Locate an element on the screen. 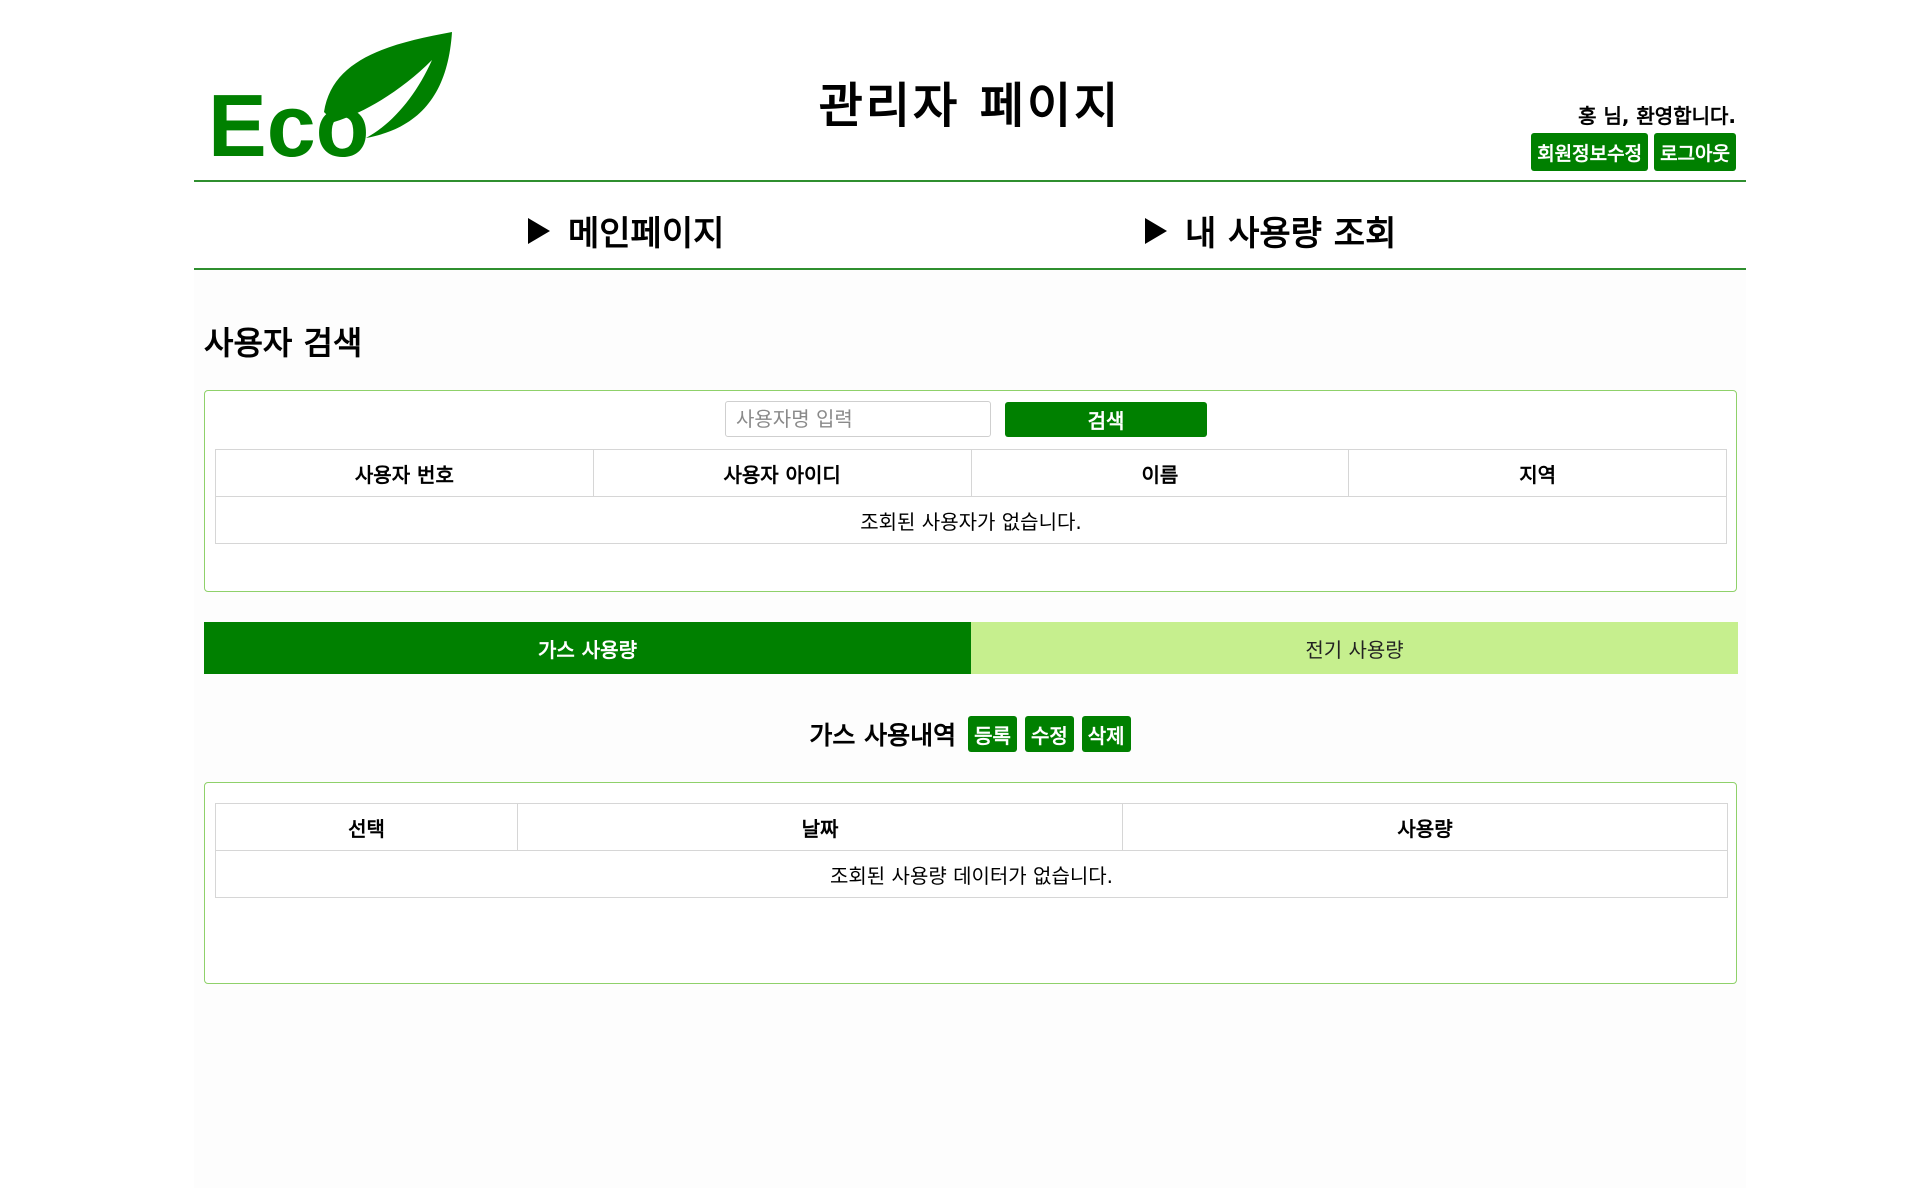 Image resolution: width=1920 pixels, height=1188 pixels. tab-electricity-usage: 전기 사용량 is located at coordinates (1354, 648).